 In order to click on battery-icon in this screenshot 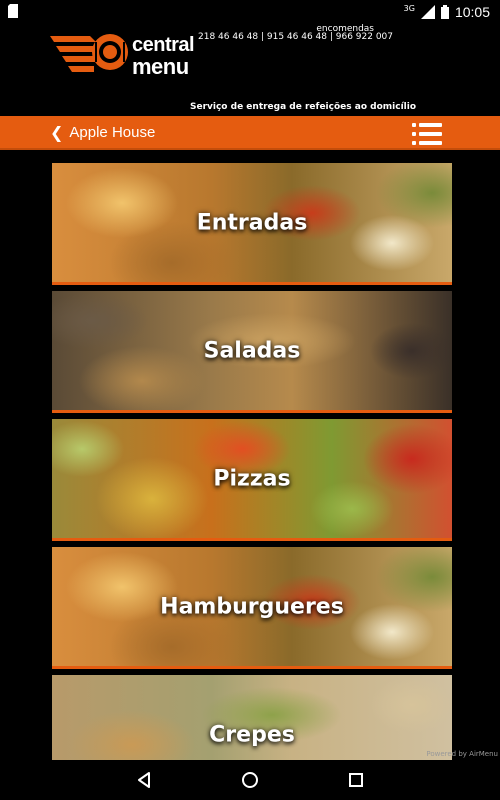, I will do `click(444, 12)`.